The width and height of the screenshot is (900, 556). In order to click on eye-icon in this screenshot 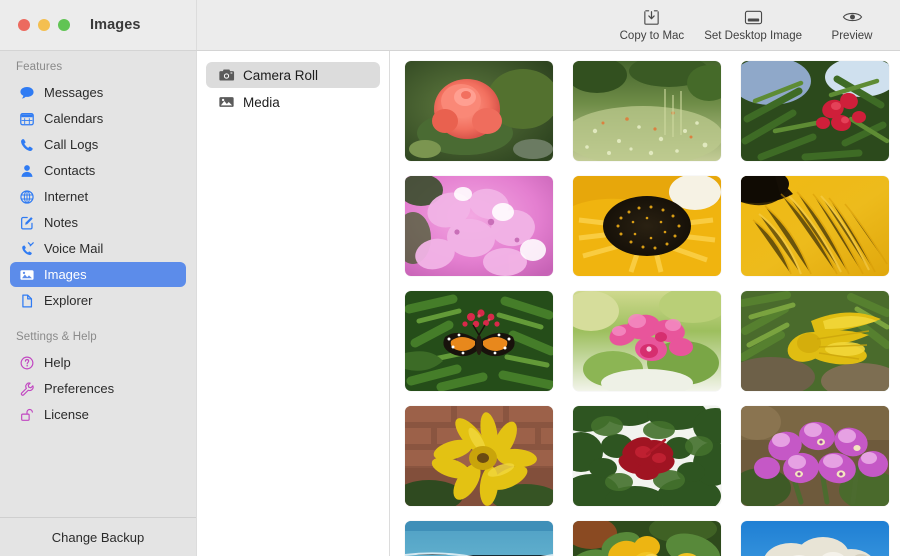, I will do `click(852, 17)`.